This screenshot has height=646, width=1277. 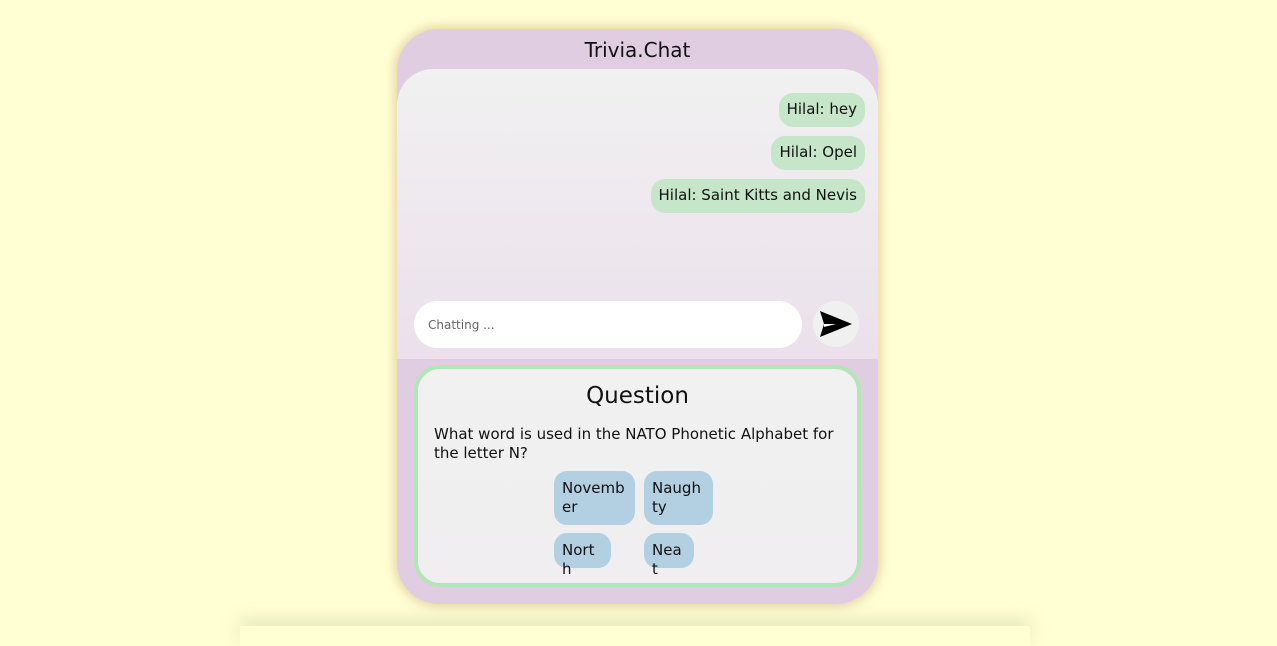 I want to click on send-arrow-icon, so click(x=836, y=324).